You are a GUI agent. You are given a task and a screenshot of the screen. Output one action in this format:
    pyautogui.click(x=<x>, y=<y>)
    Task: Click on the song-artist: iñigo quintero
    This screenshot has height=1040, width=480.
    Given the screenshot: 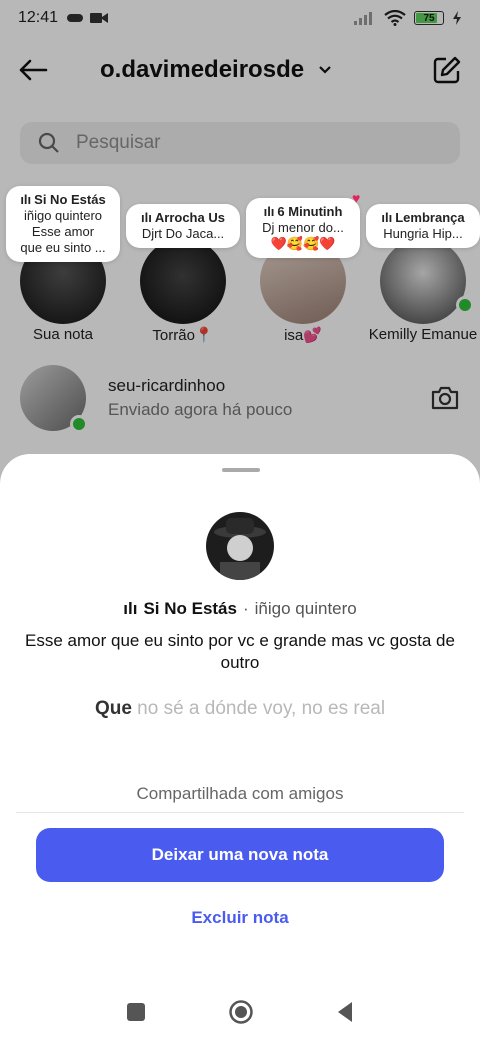 What is the action you would take?
    pyautogui.click(x=305, y=608)
    